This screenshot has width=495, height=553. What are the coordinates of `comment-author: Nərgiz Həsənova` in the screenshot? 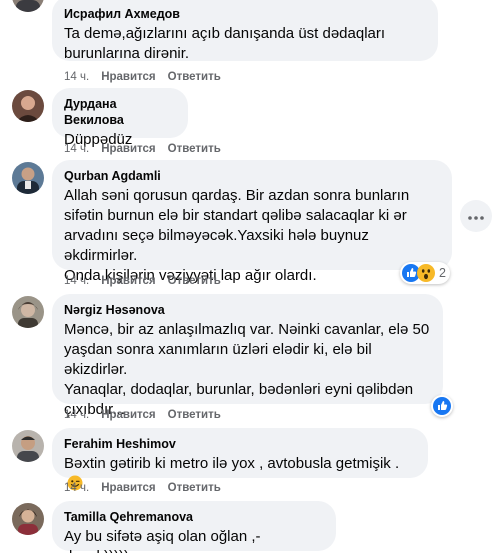 It's located at (247, 310).